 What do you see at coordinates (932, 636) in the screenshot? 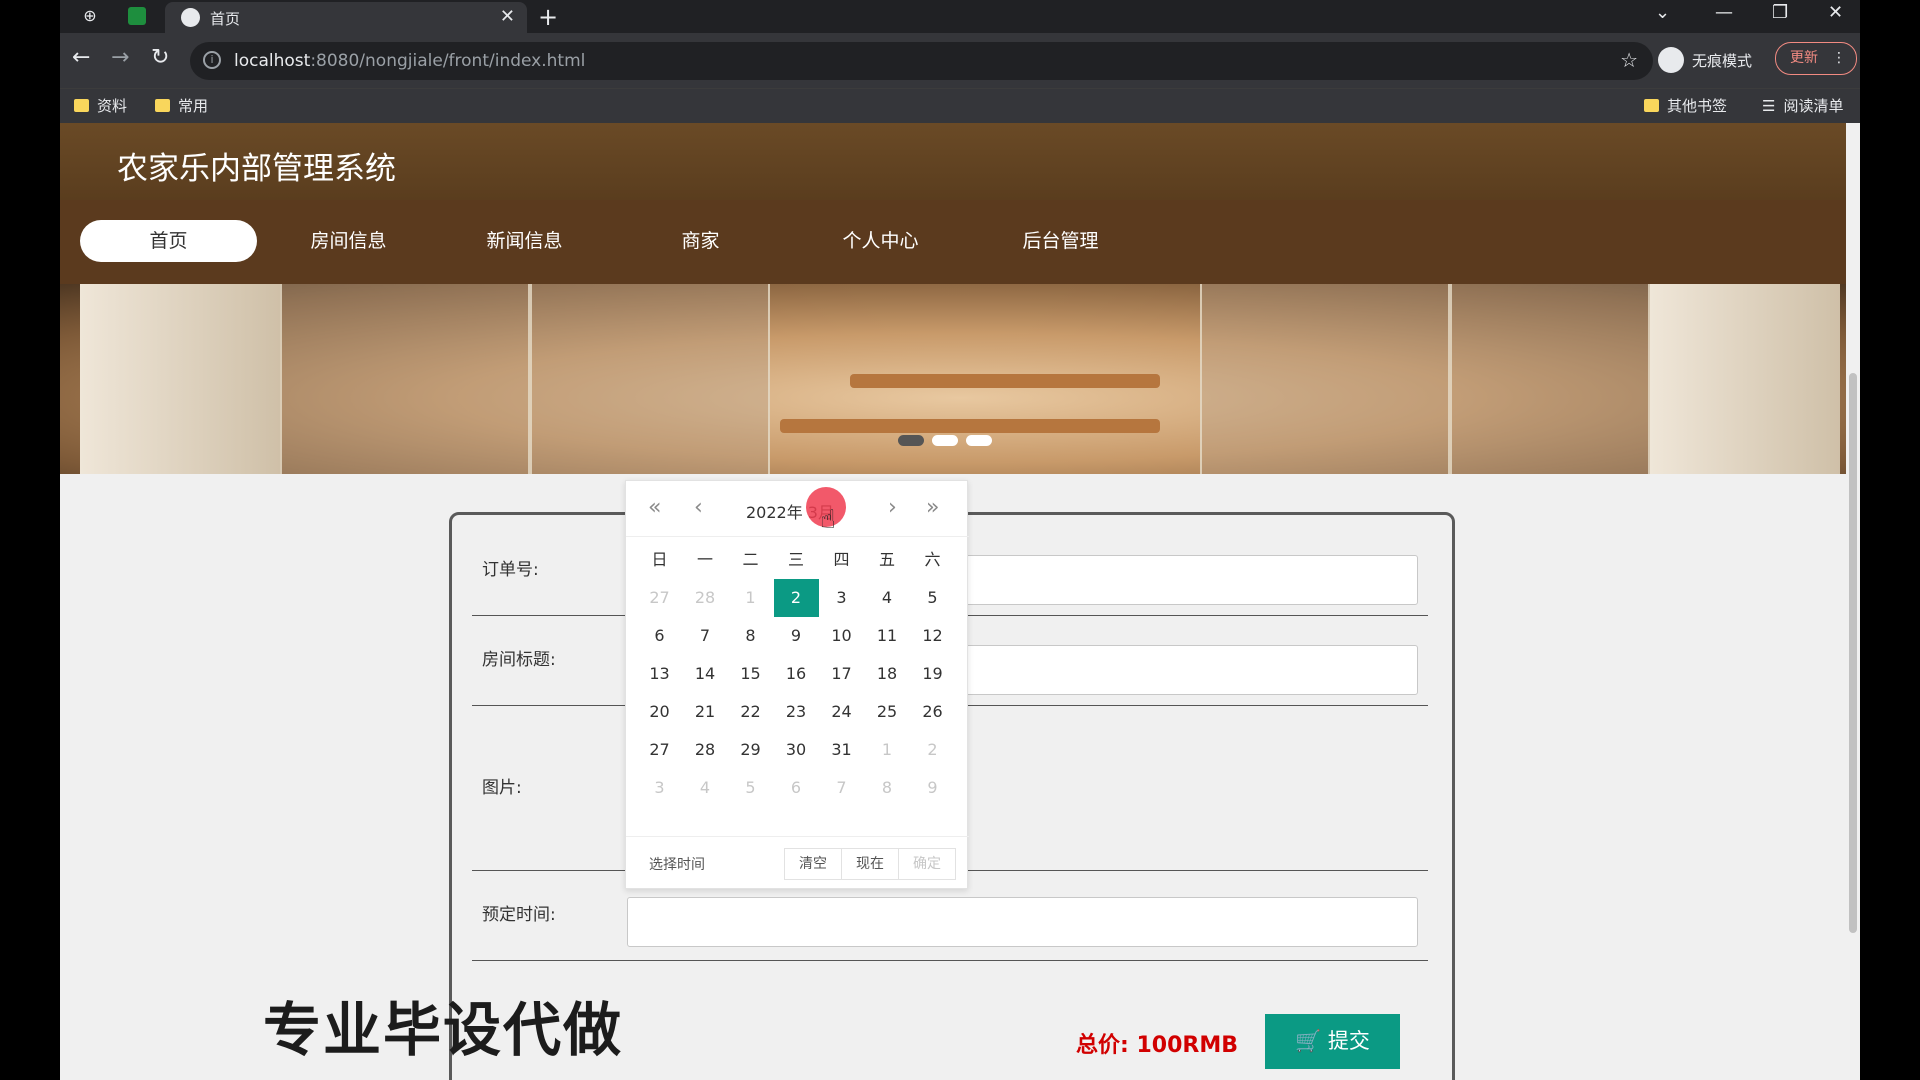
I see `calendar-day: 12` at bounding box center [932, 636].